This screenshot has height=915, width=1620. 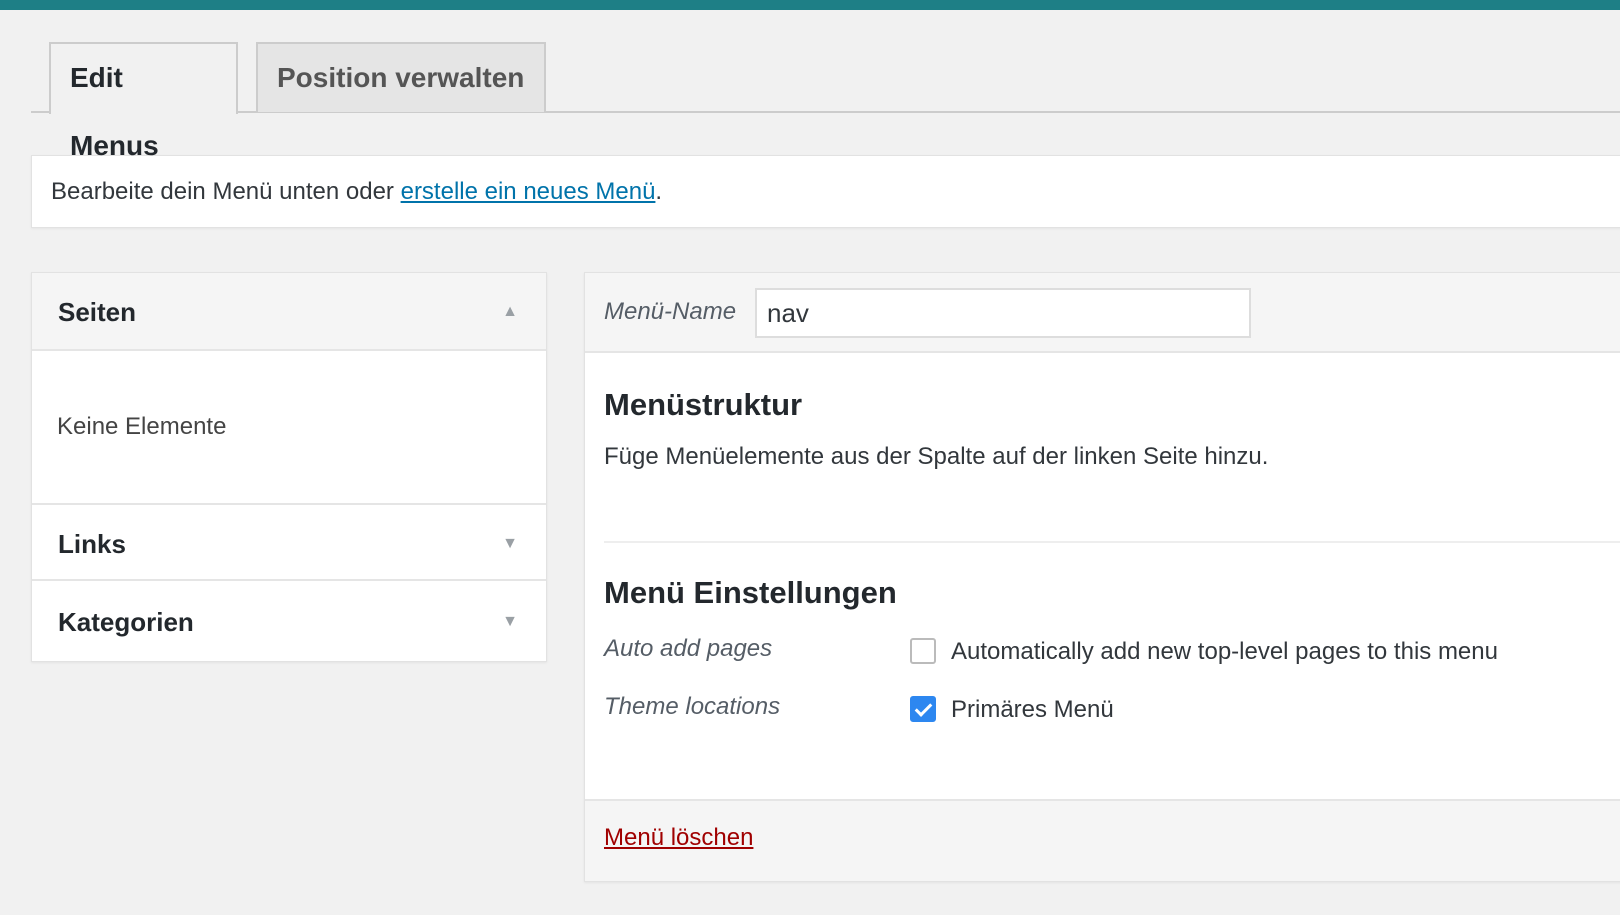 I want to click on triangle-up-icon: ▲, so click(x=510, y=312).